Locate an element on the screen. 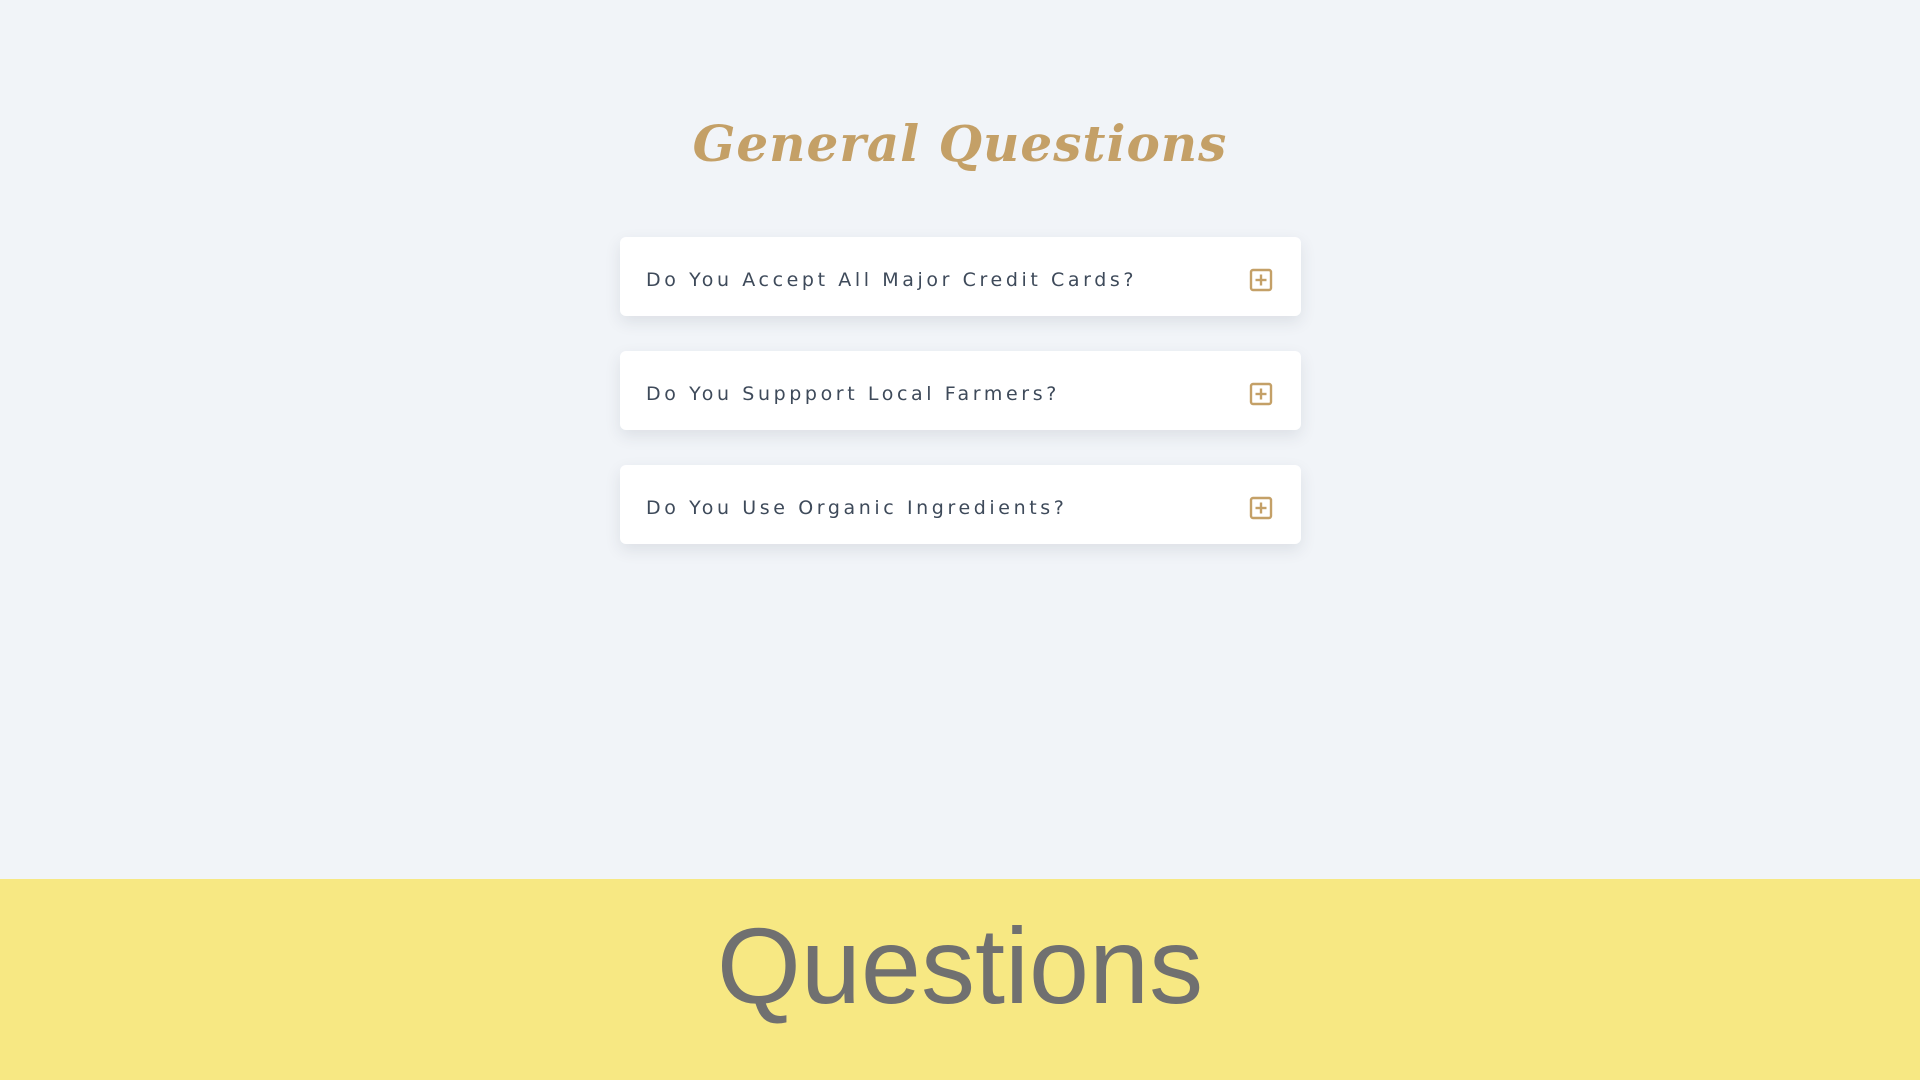 The height and width of the screenshot is (1080, 1920). section-title: General Questions is located at coordinates (960, 143).